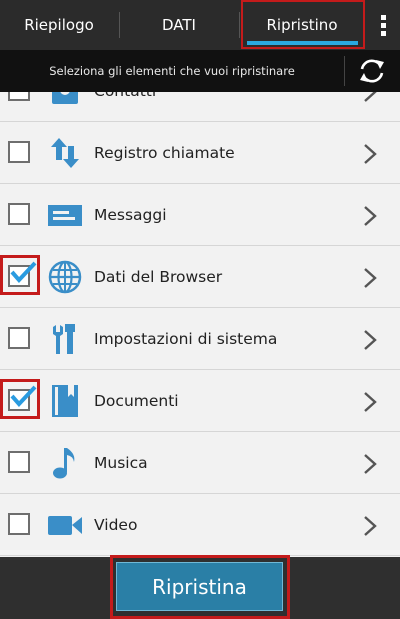 This screenshot has height=619, width=400. I want to click on overflow-menu-icon, so click(383, 25).